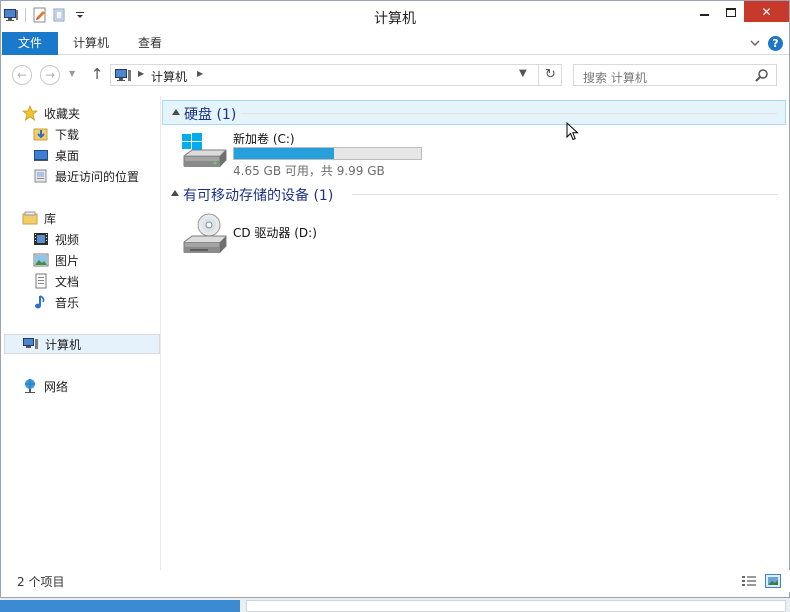 Image resolution: width=790 pixels, height=612 pixels. What do you see at coordinates (704, 12) in the screenshot?
I see `minimize-button` at bounding box center [704, 12].